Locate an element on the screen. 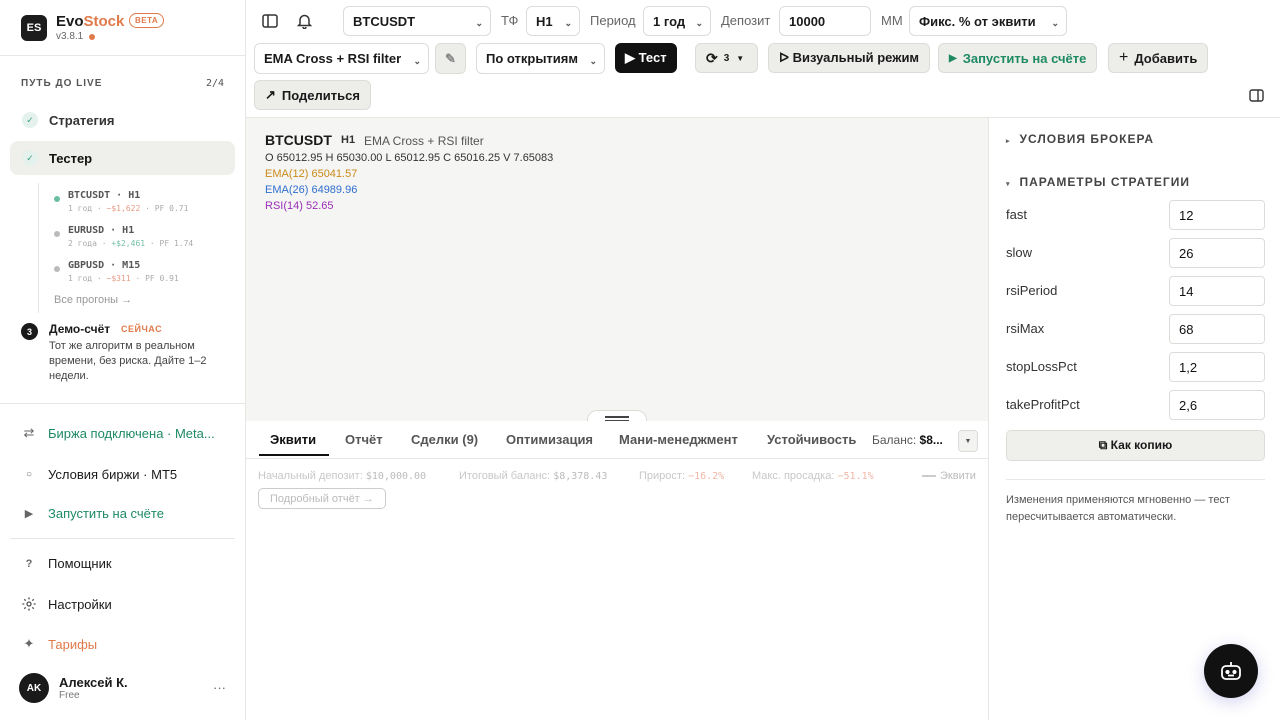 The image size is (1280, 720). tab-money-management: Мани-менеджмент is located at coordinates (678, 439).